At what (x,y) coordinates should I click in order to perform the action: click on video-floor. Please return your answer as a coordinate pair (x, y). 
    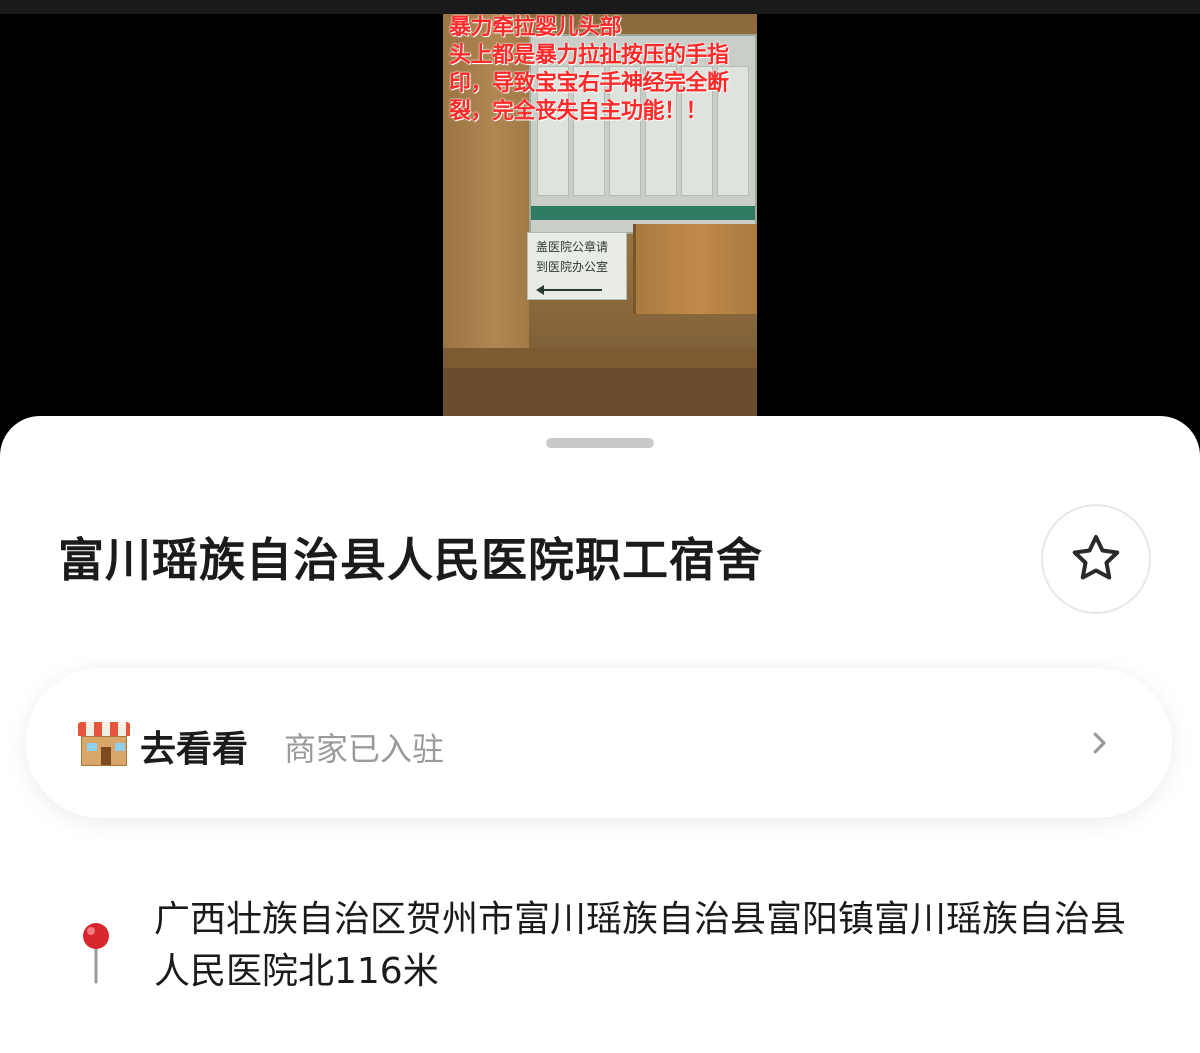
    Looking at the image, I should click on (600, 392).